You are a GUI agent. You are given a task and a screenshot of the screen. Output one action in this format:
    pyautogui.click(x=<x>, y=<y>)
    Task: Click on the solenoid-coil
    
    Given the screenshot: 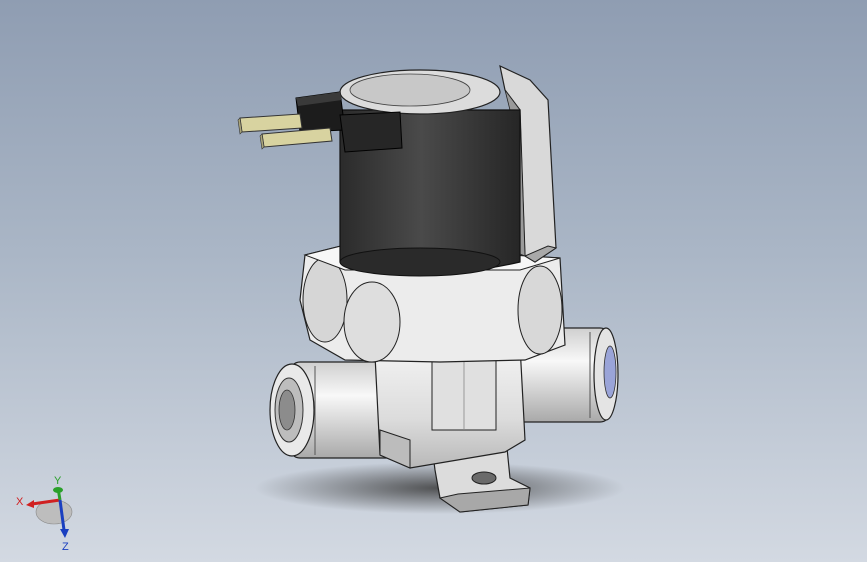 What is the action you would take?
    pyautogui.click(x=430, y=171)
    